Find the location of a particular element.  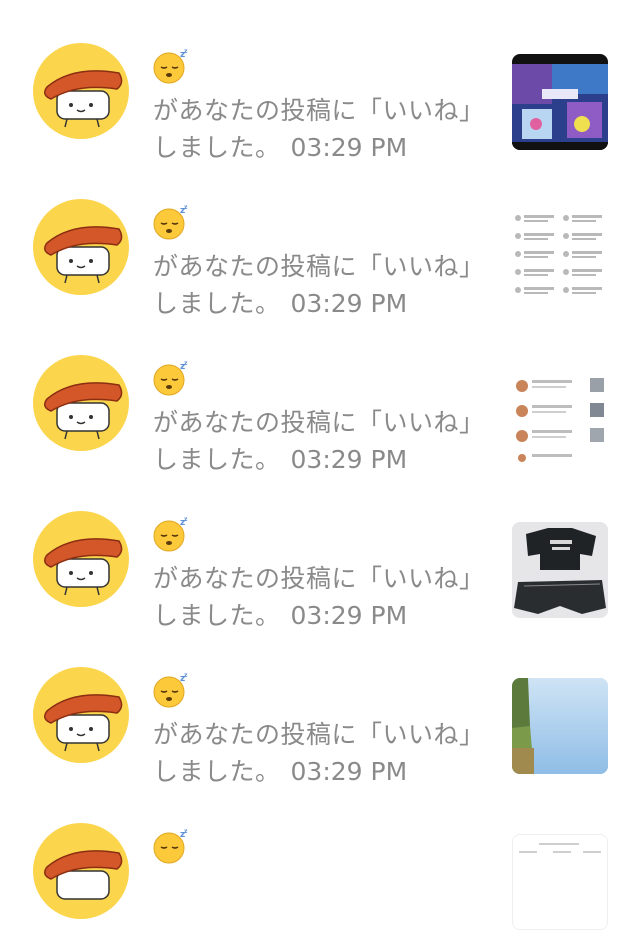

black-clothes-photo-thumbnail is located at coordinates (560, 570).